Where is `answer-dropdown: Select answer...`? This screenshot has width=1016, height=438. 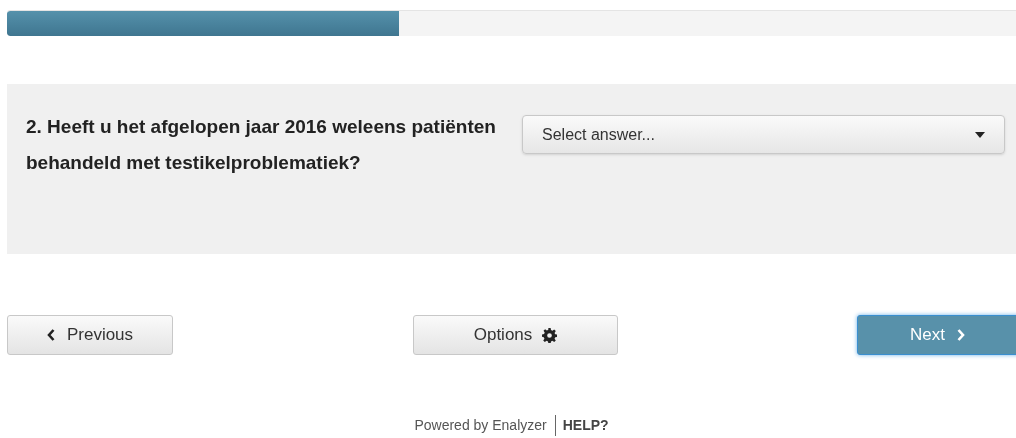
answer-dropdown: Select answer... is located at coordinates (763, 134).